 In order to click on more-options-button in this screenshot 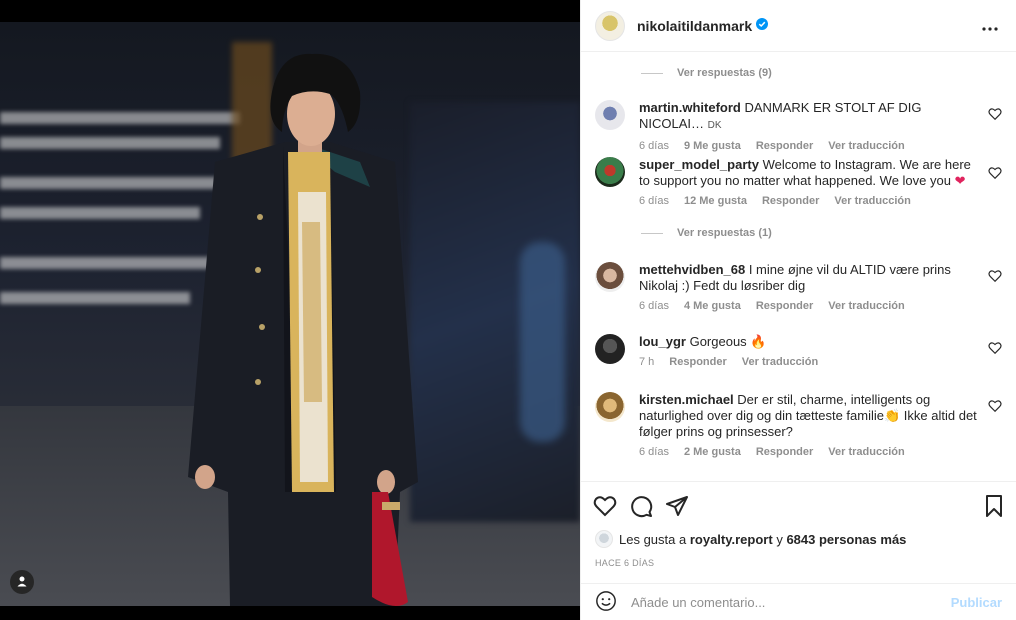, I will do `click(990, 26)`.